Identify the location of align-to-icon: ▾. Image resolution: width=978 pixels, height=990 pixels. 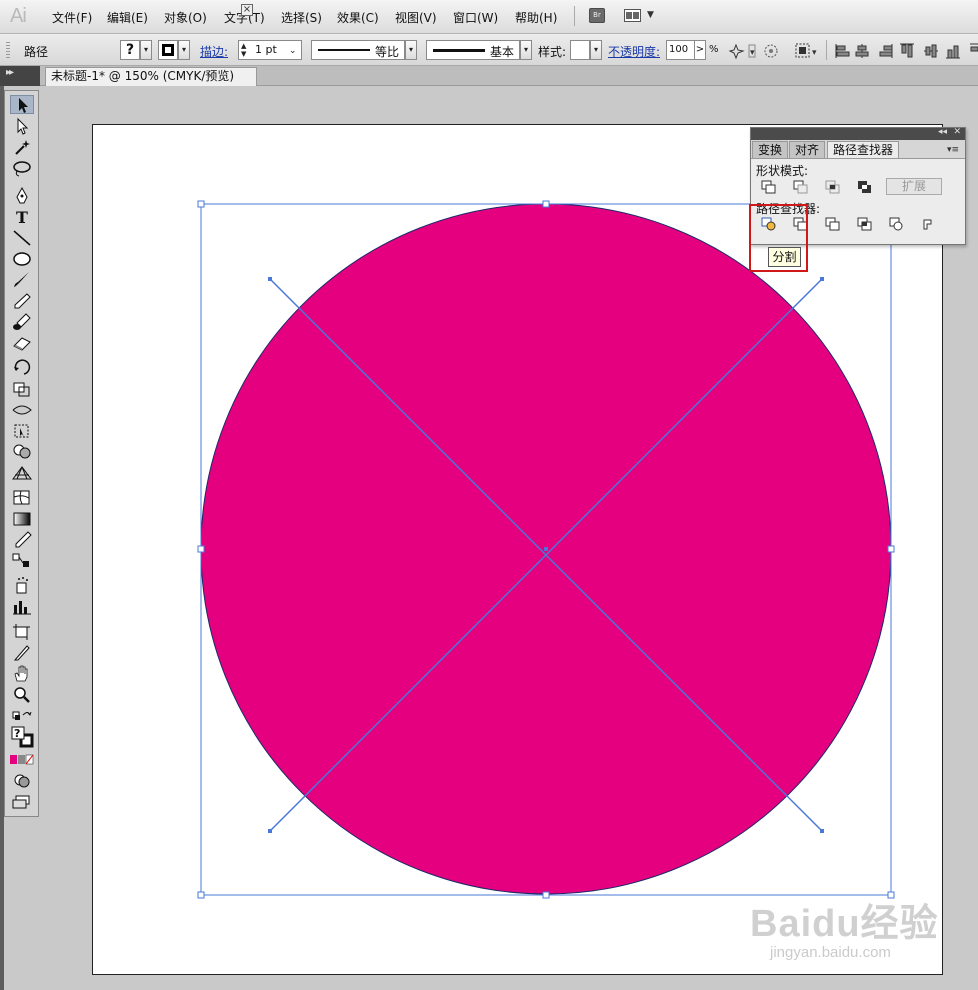
(807, 51).